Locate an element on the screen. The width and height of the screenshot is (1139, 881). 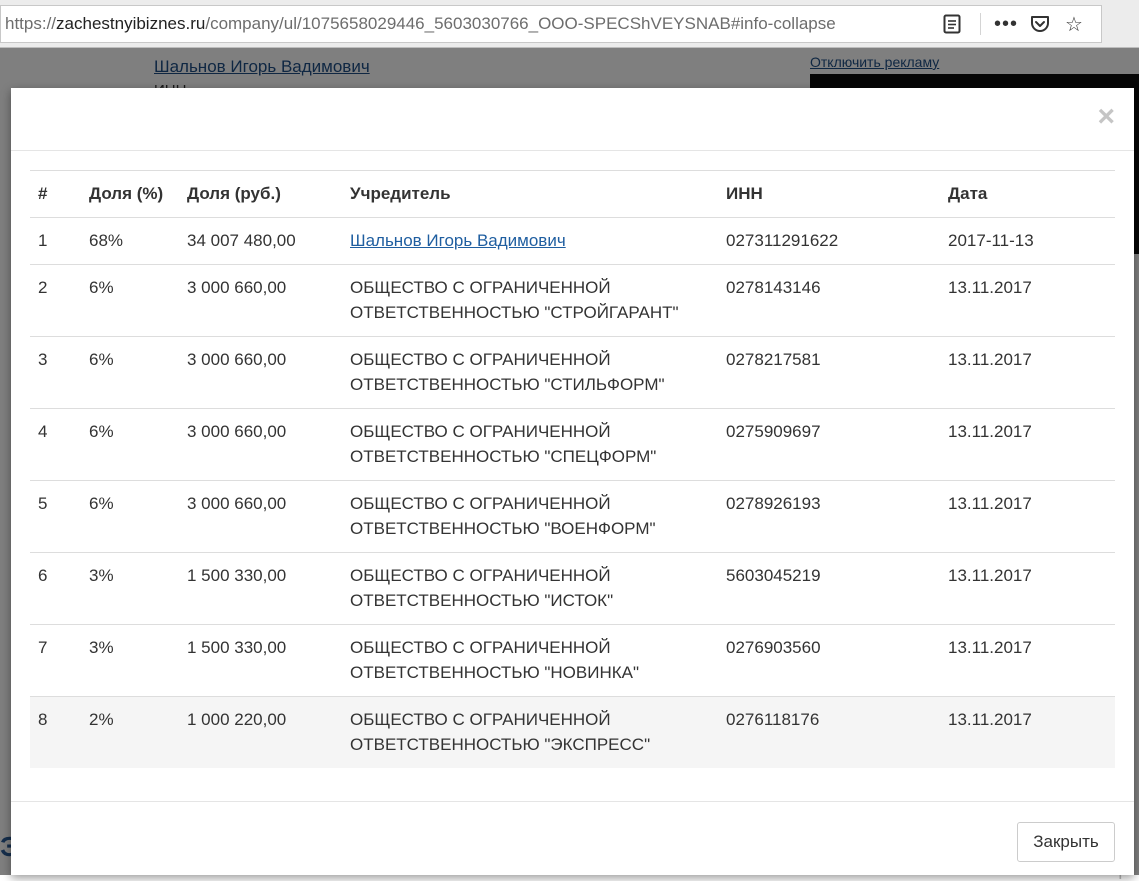
share-rub: 34 007 480,00 is located at coordinates (260, 241).